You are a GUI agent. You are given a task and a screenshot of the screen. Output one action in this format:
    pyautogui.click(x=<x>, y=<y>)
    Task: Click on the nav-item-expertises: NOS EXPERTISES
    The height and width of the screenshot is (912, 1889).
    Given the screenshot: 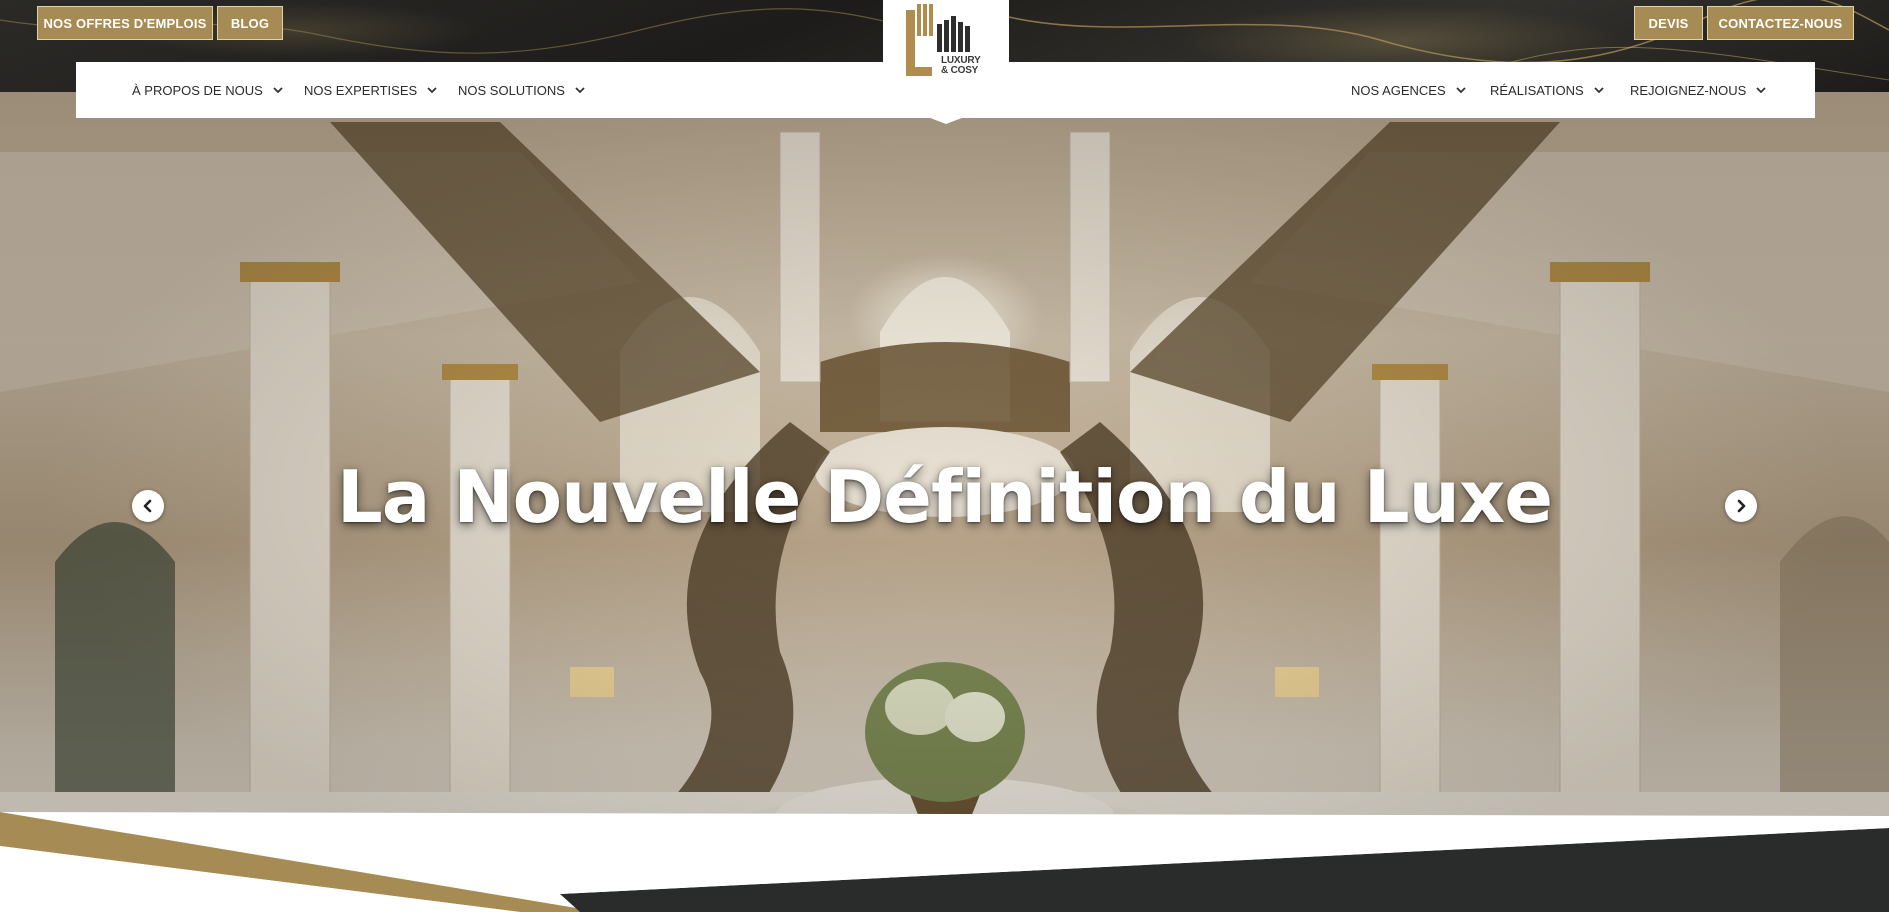 What is the action you would take?
    pyautogui.click(x=371, y=90)
    